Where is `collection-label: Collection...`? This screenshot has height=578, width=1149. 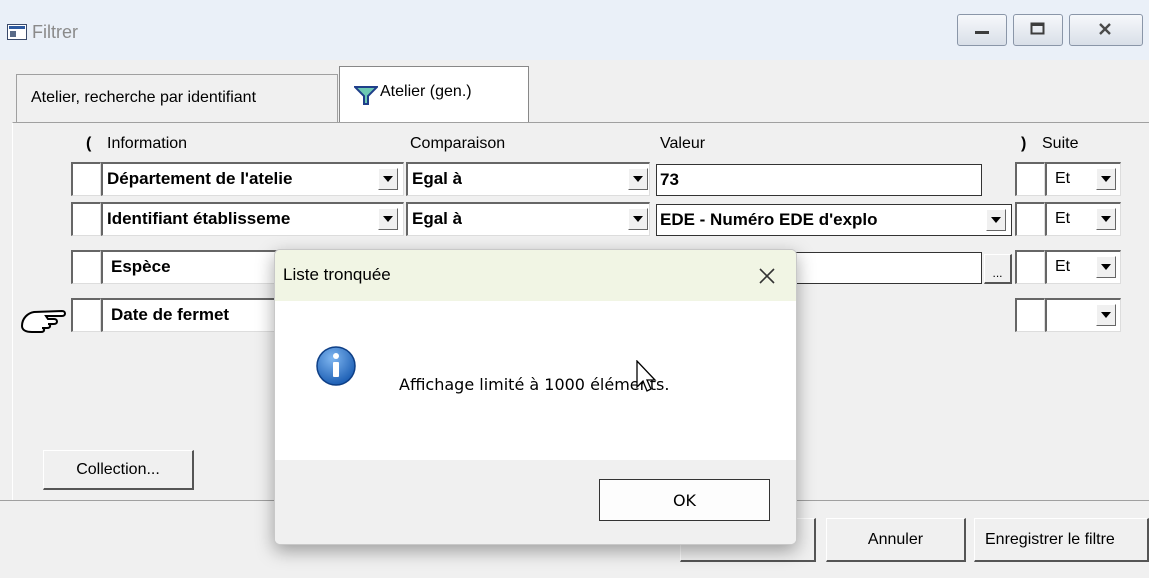
collection-label: Collection... is located at coordinates (118, 469).